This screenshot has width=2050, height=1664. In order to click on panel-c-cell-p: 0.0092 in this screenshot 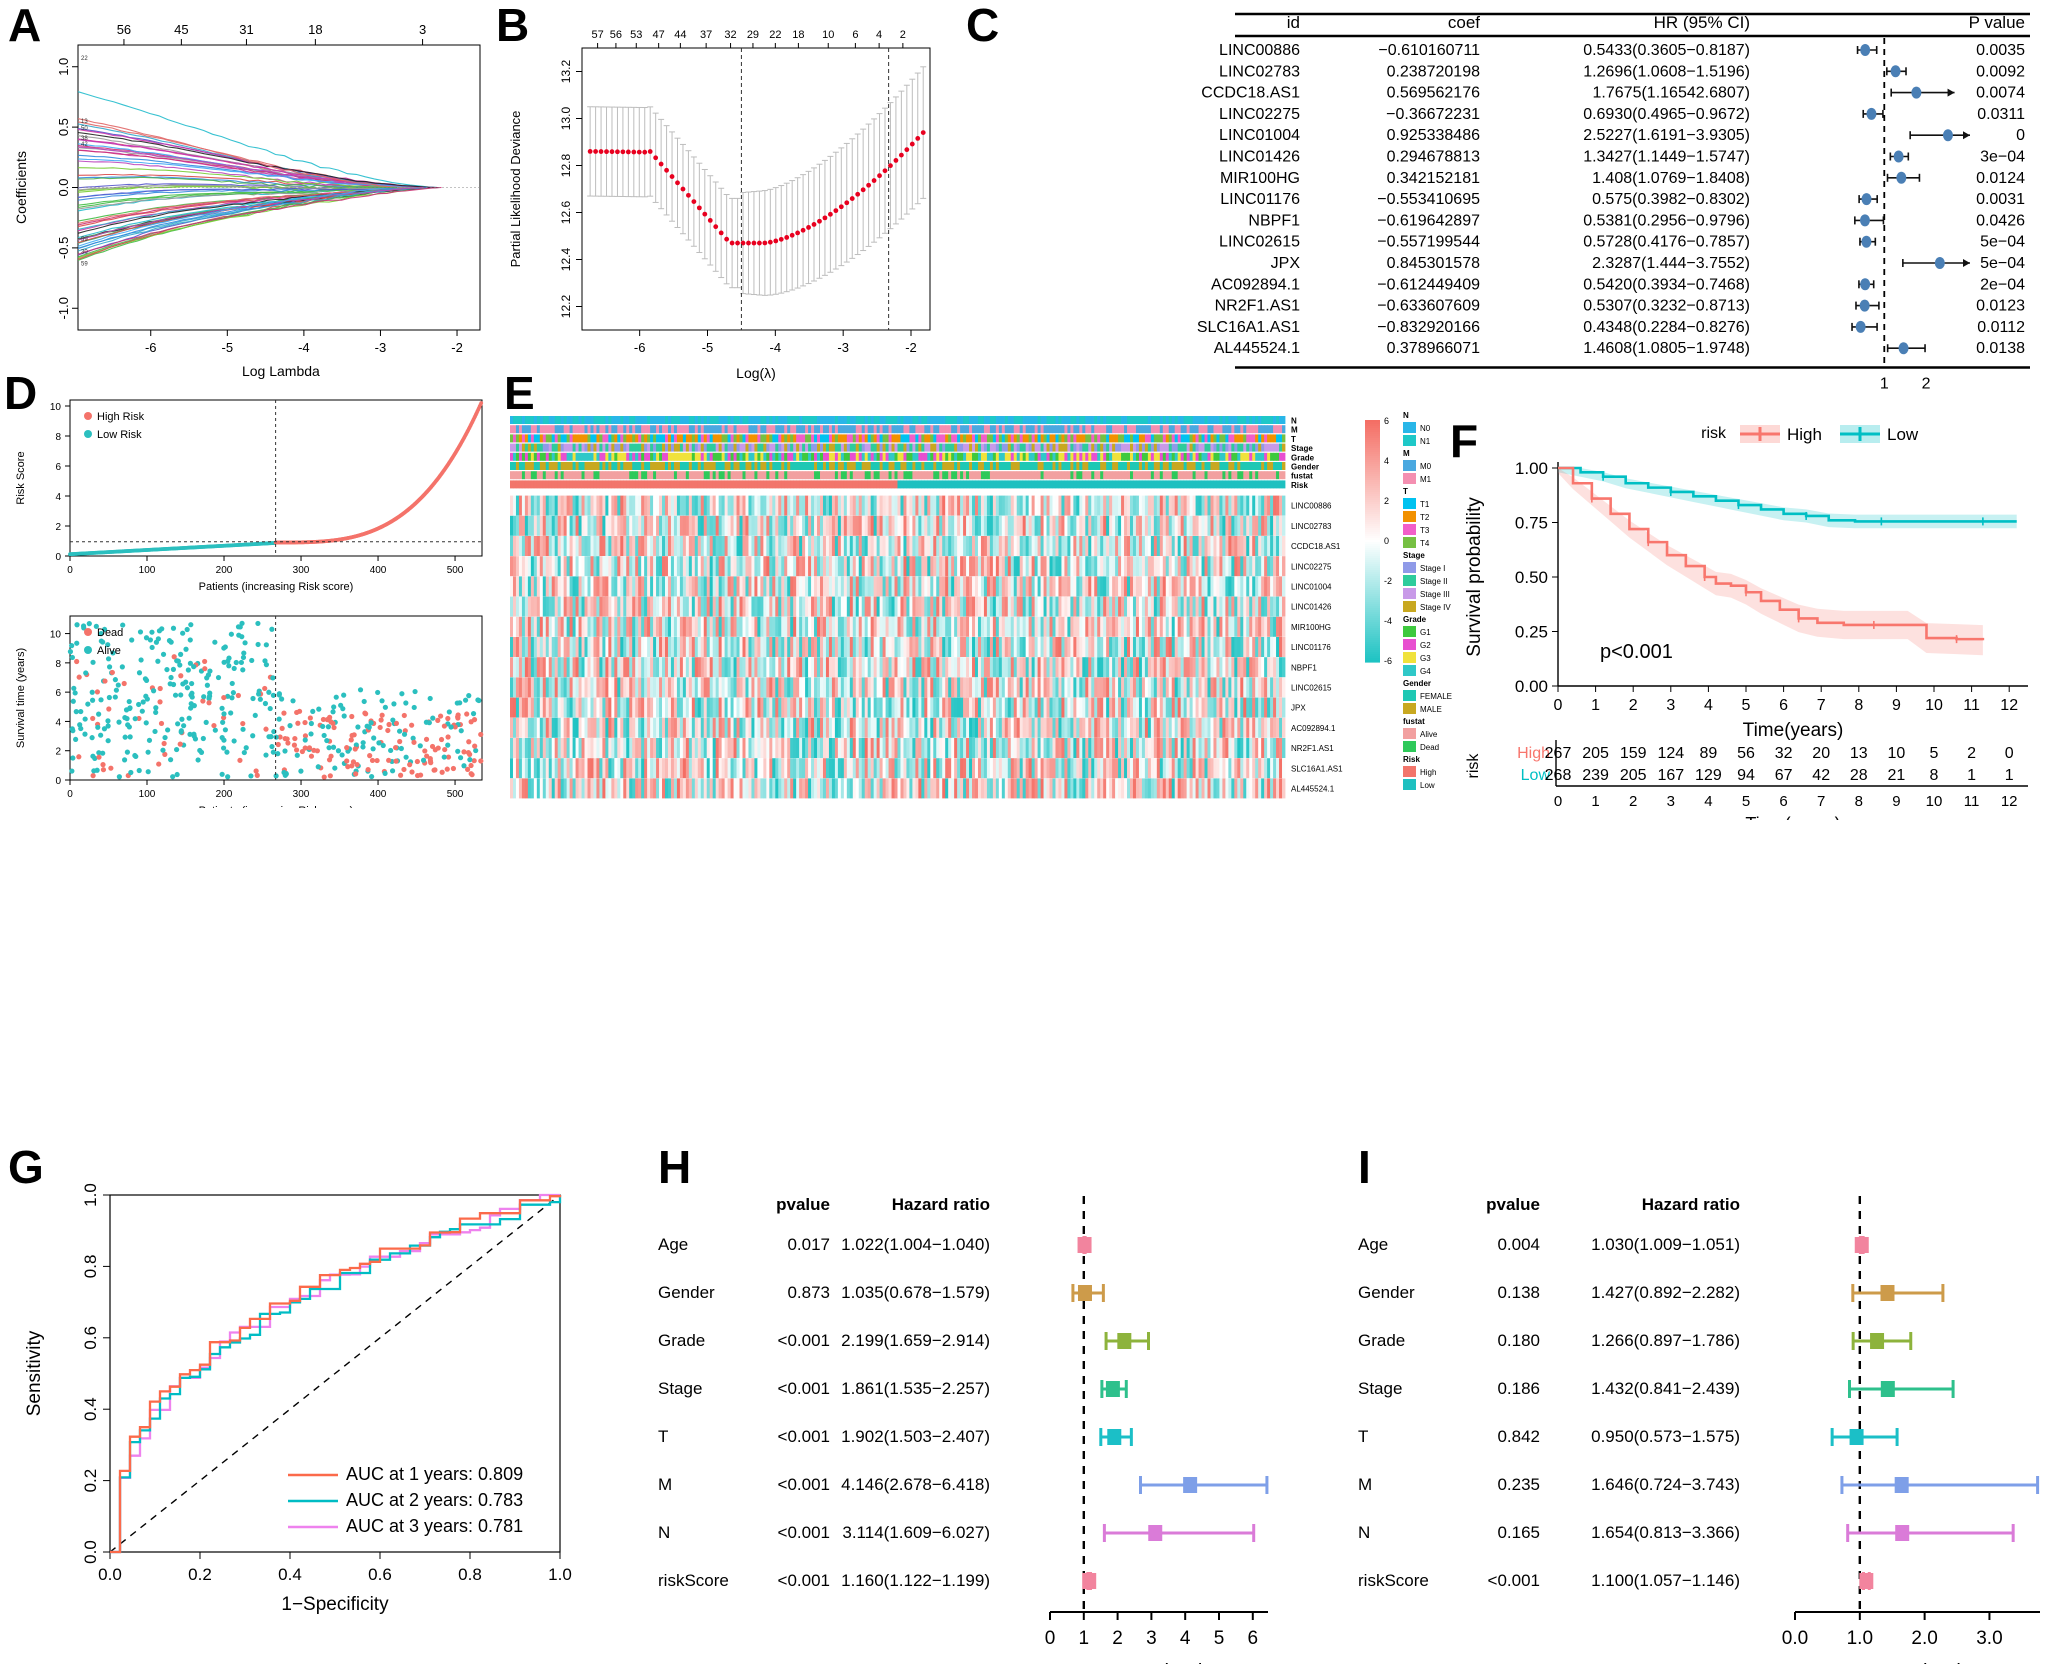, I will do `click(2000, 71)`.